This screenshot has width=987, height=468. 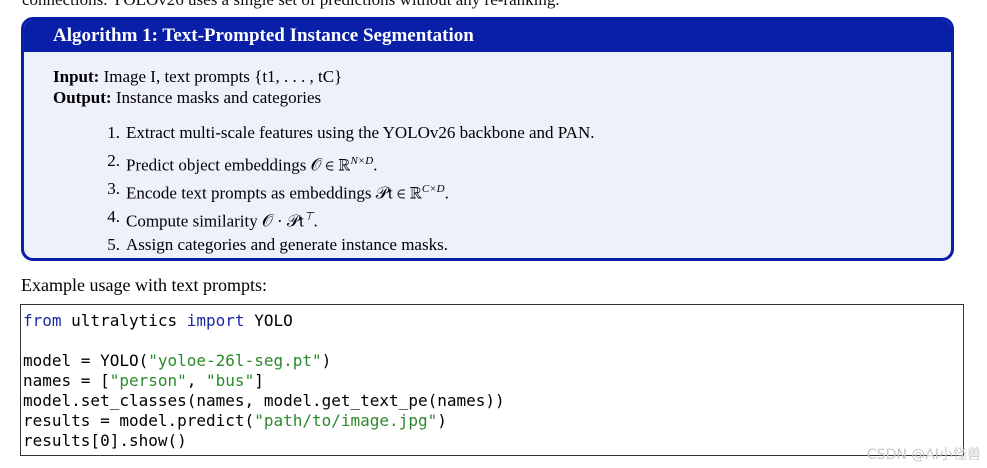 I want to click on algorithm-step: 4. Compute similarity 𝒪 · 𝒫t⊤., so click(x=502, y=217).